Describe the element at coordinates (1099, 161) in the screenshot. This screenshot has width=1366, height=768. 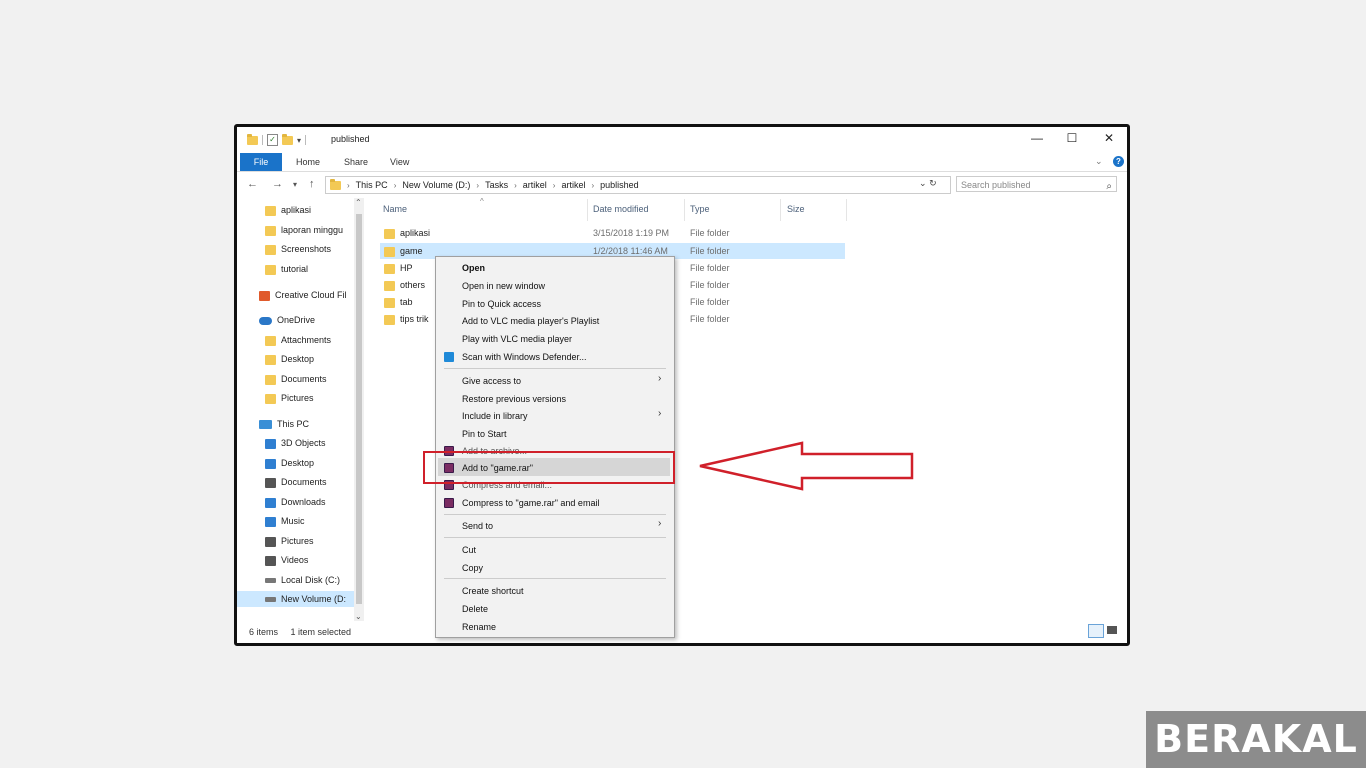
I see `expand-ribbon-icon: ⌄` at that location.